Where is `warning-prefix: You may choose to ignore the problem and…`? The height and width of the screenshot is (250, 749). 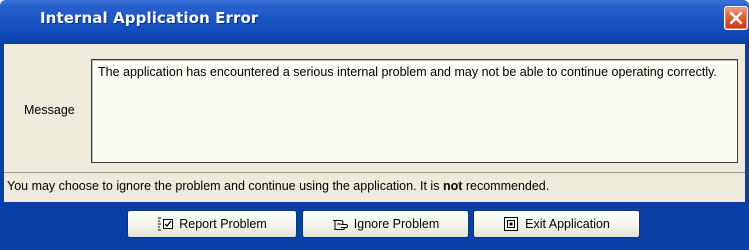 warning-prefix: You may choose to ignore the problem and… is located at coordinates (225, 186).